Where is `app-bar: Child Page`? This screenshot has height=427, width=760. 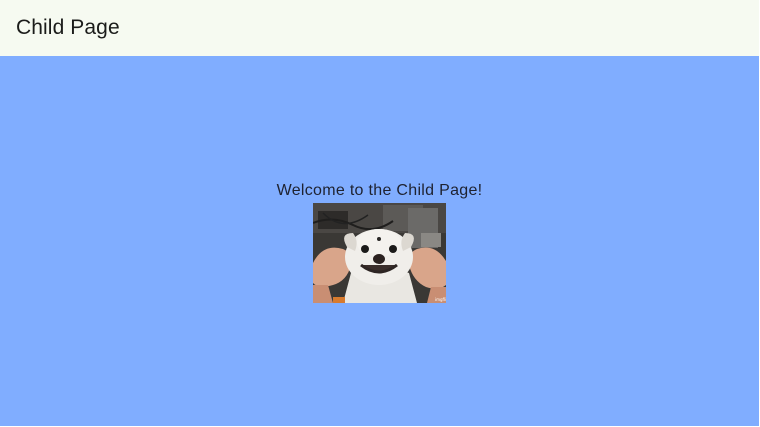
app-bar: Child Page is located at coordinates (379, 28).